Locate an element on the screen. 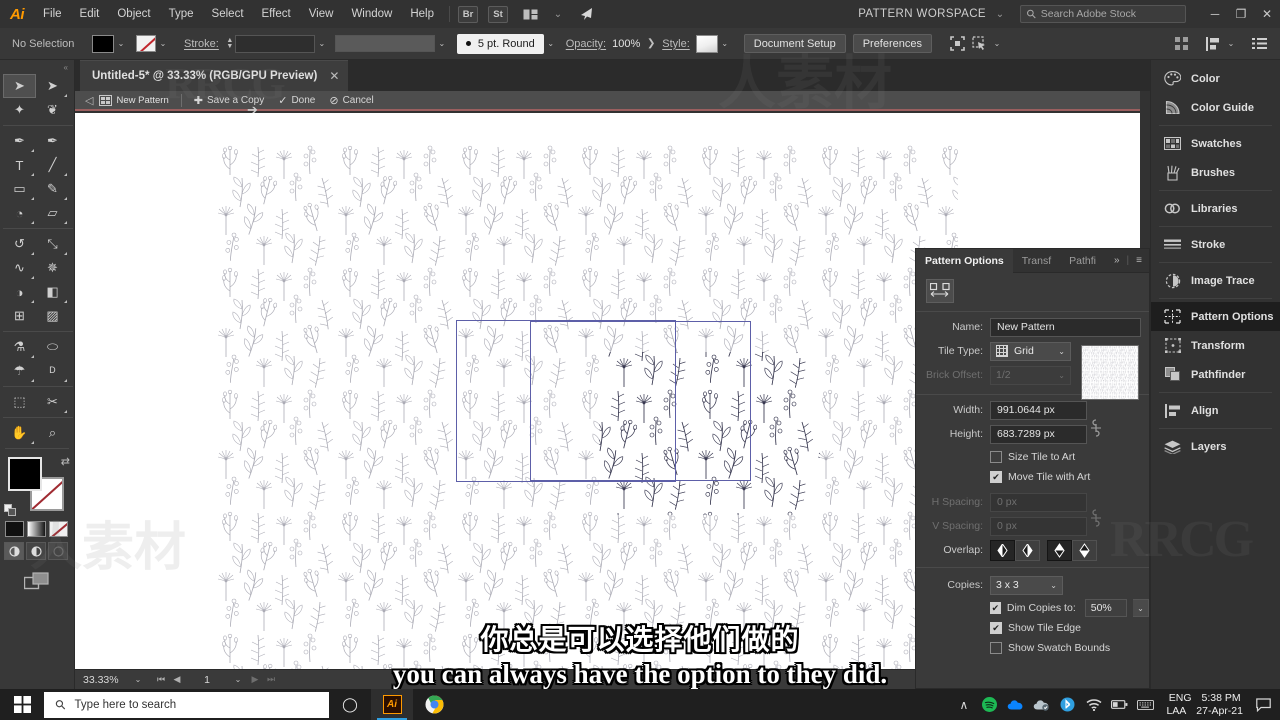  spotify-tray-icon is located at coordinates (989, 704).